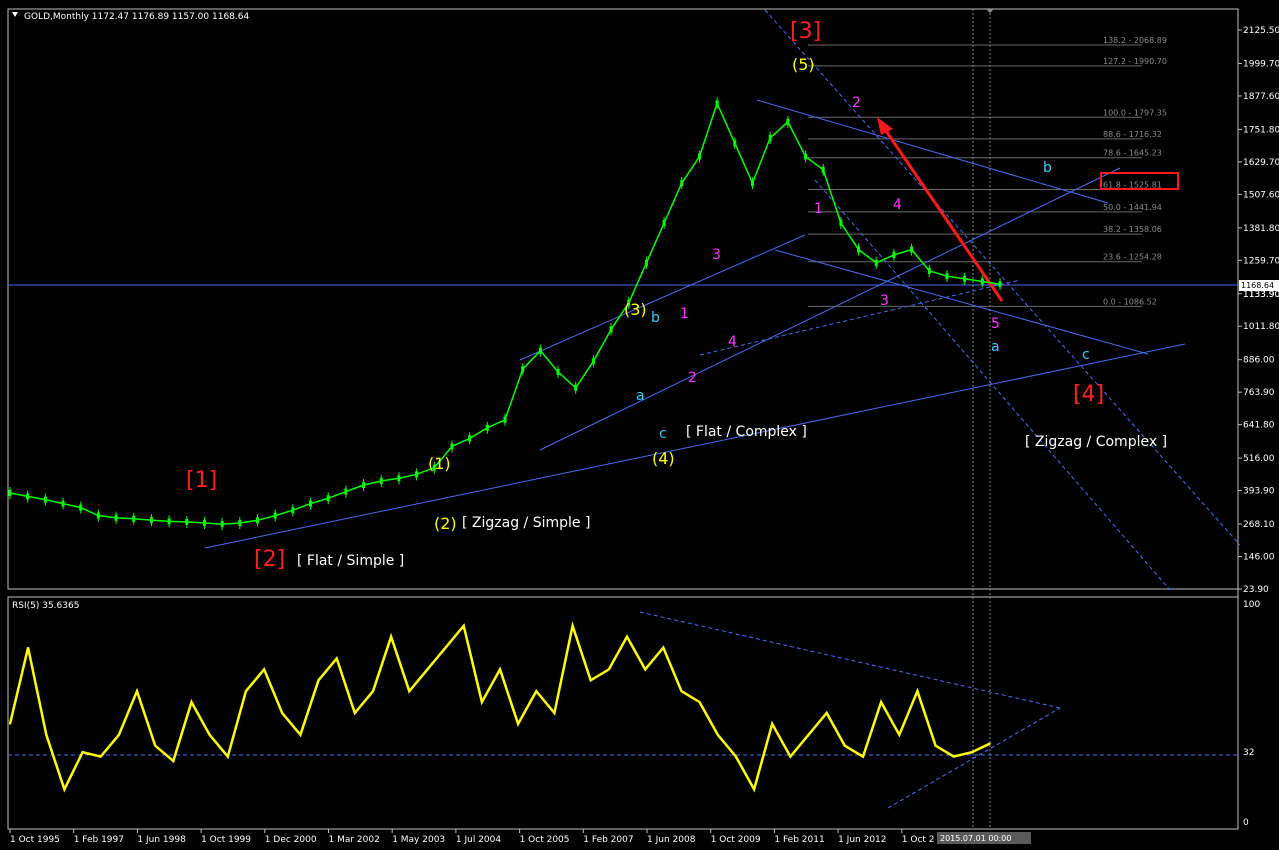 The width and height of the screenshot is (1279, 850). Describe the element at coordinates (418, 840) in the screenshot. I see `time-tick-label: 1 May 2003` at that location.